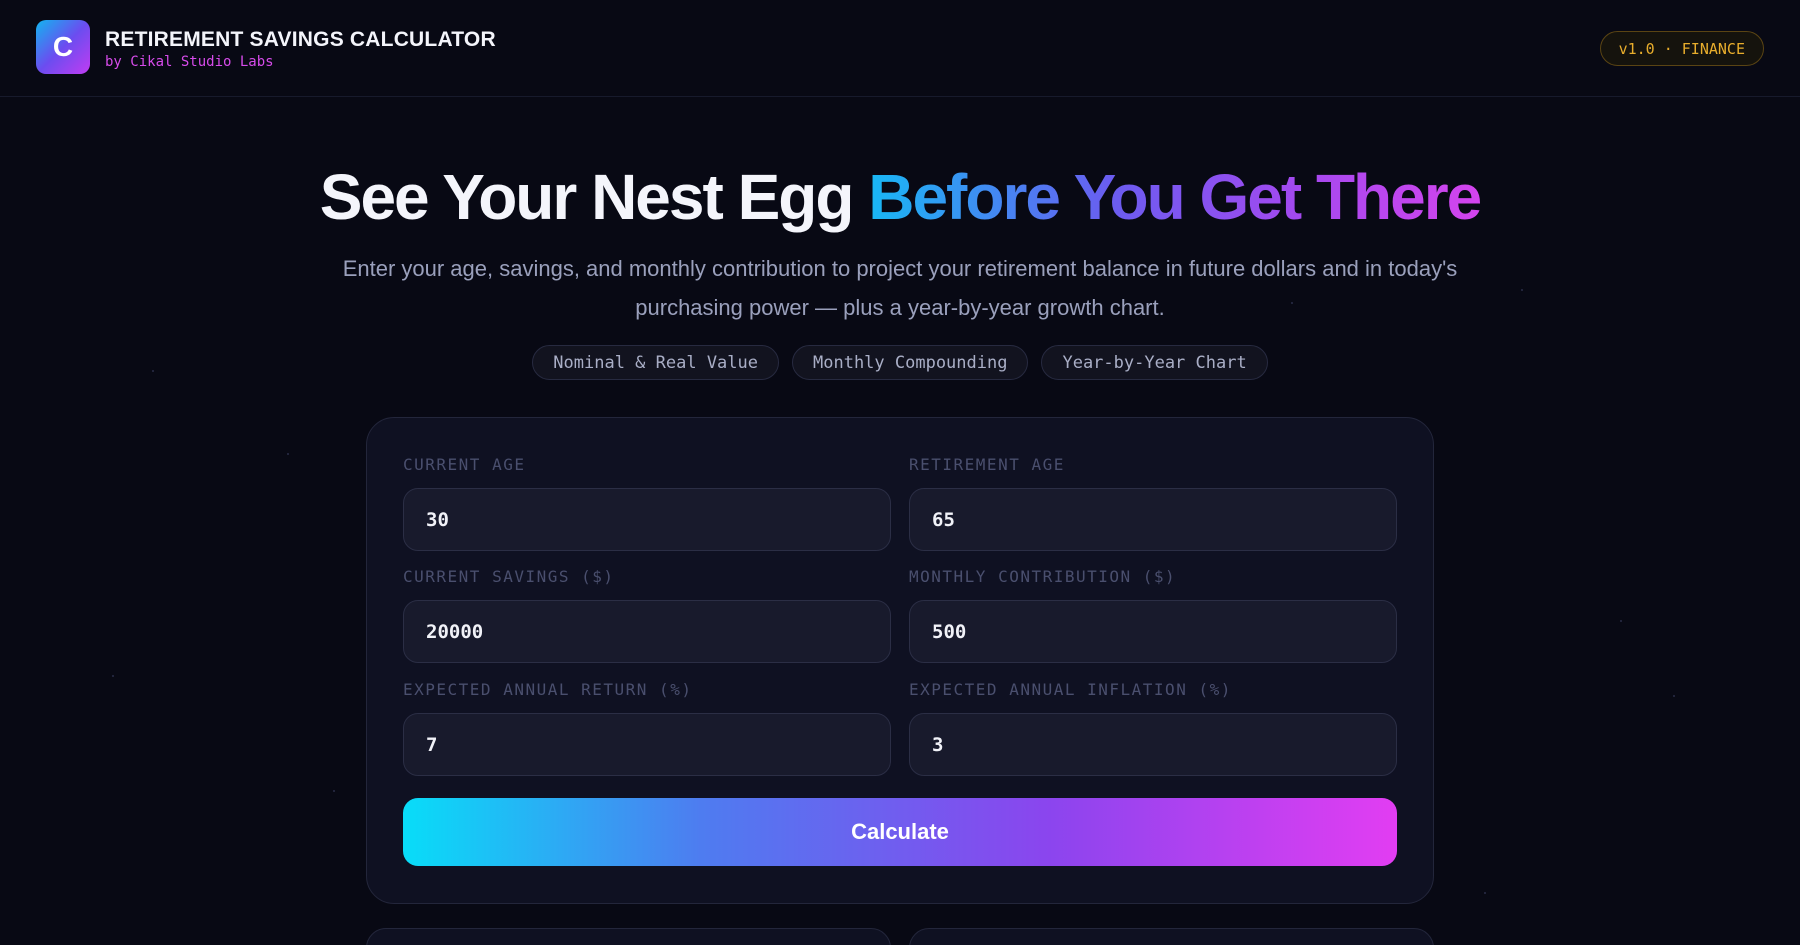  I want to click on current-age-group: CURRENT AGE, so click(647, 502).